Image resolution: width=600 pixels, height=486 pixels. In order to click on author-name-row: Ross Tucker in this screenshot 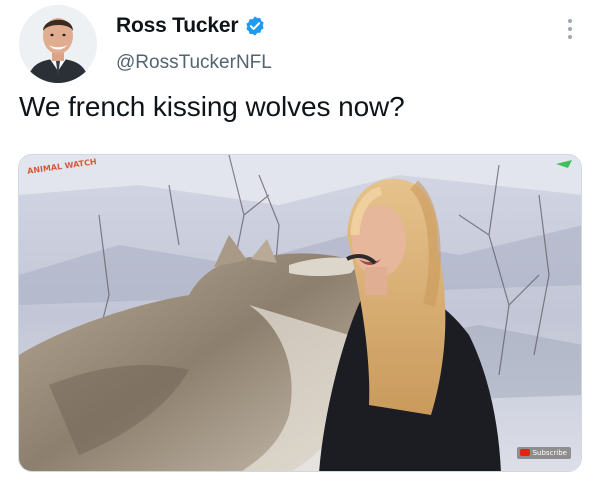, I will do `click(191, 26)`.